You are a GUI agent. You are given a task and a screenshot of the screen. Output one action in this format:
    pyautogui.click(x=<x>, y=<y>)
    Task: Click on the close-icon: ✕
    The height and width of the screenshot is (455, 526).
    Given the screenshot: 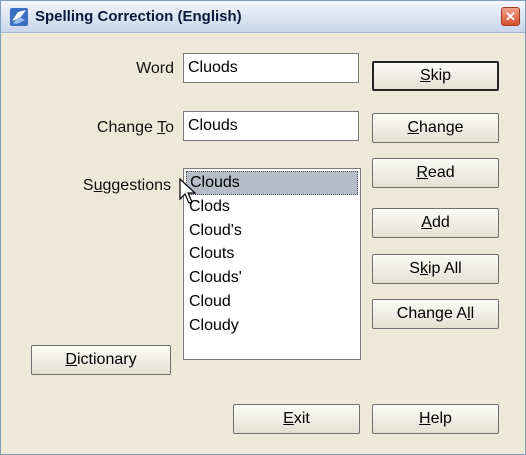 What is the action you would take?
    pyautogui.click(x=510, y=16)
    